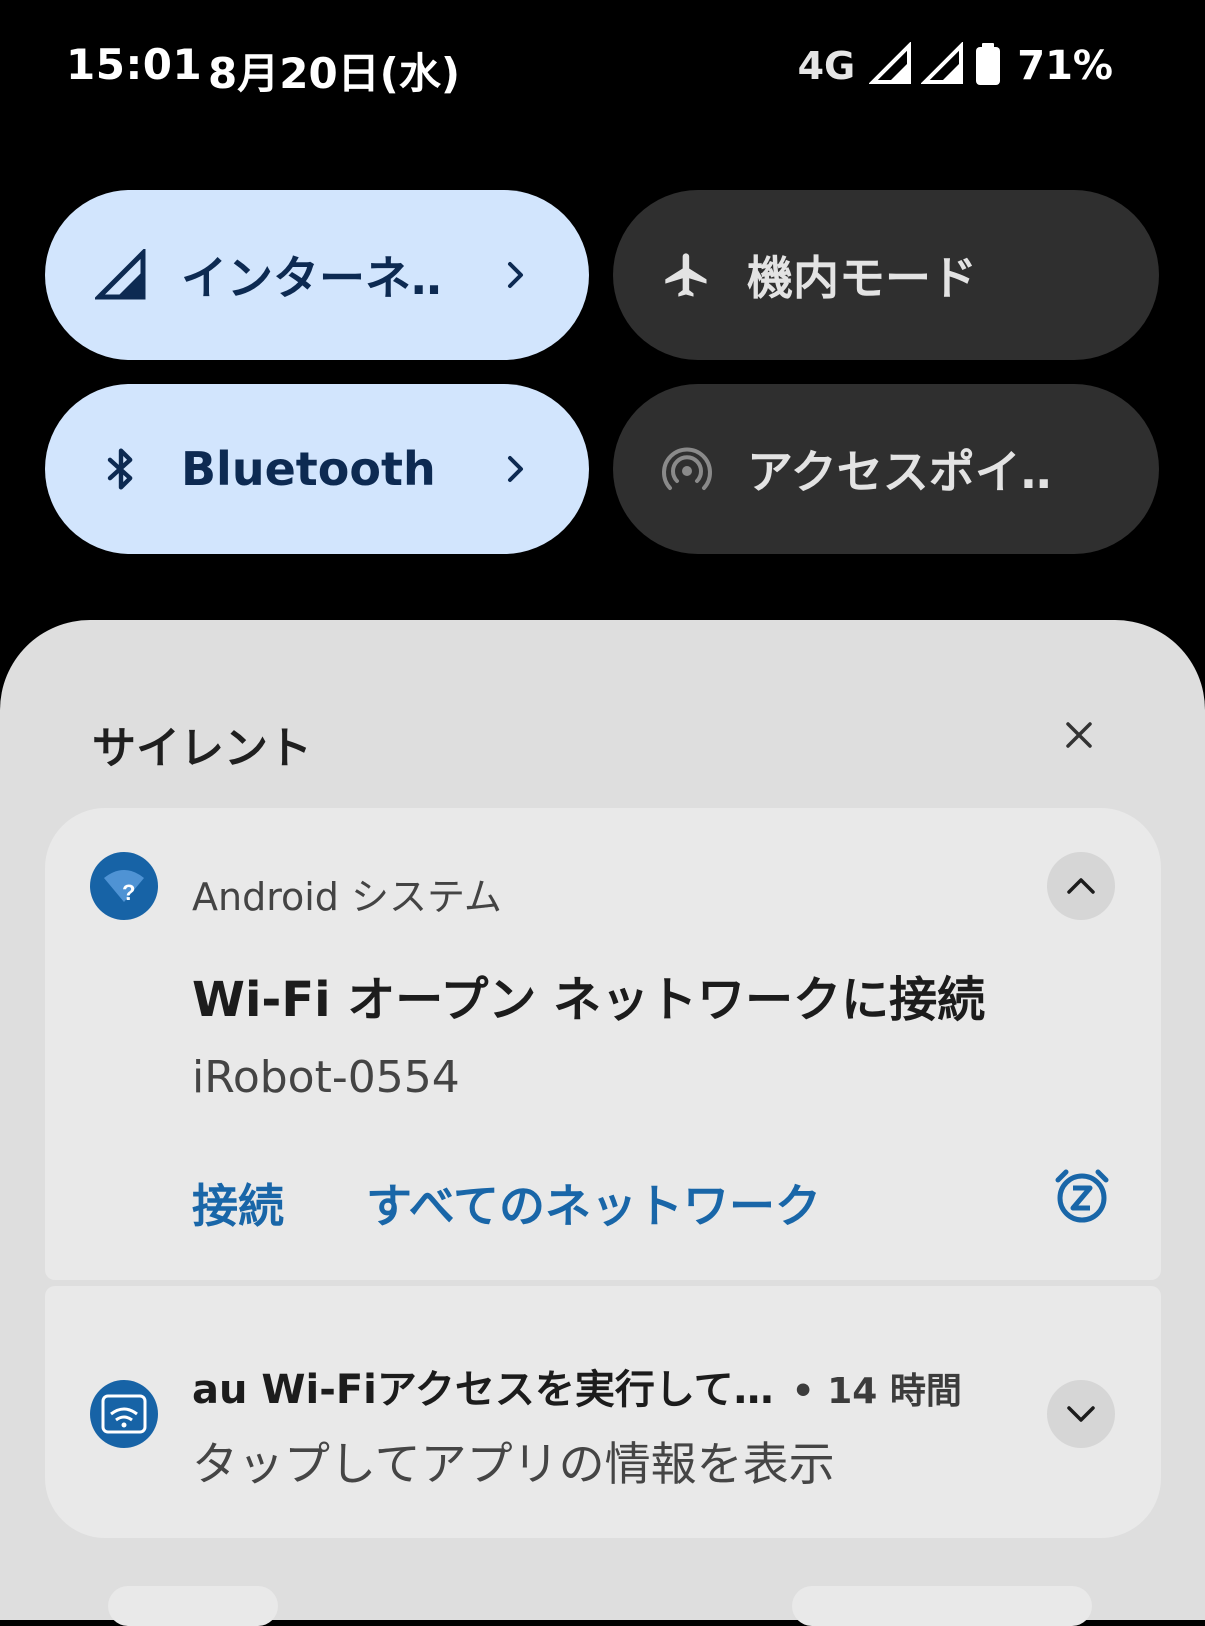 Image resolution: width=1205 pixels, height=1626 pixels. What do you see at coordinates (202, 748) in the screenshot?
I see `section-title-silent: サイレント` at bounding box center [202, 748].